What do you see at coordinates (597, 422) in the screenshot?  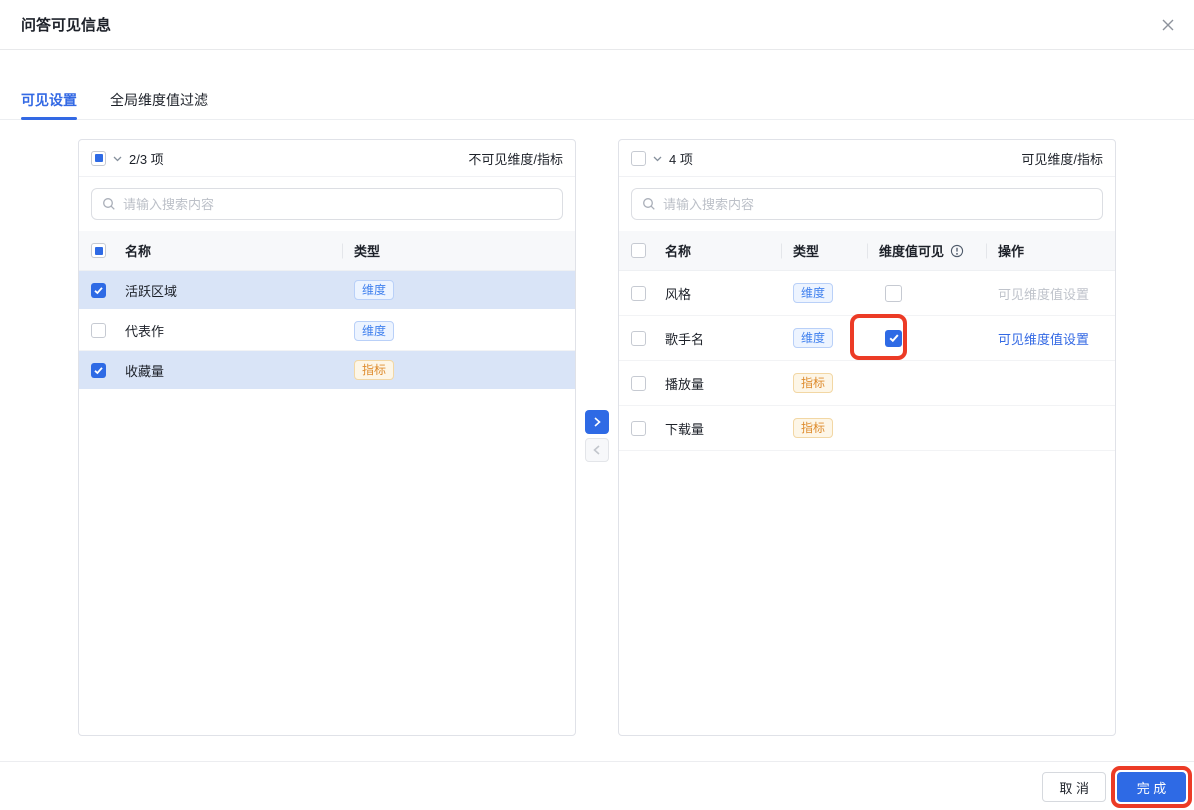 I see `move-right-button` at bounding box center [597, 422].